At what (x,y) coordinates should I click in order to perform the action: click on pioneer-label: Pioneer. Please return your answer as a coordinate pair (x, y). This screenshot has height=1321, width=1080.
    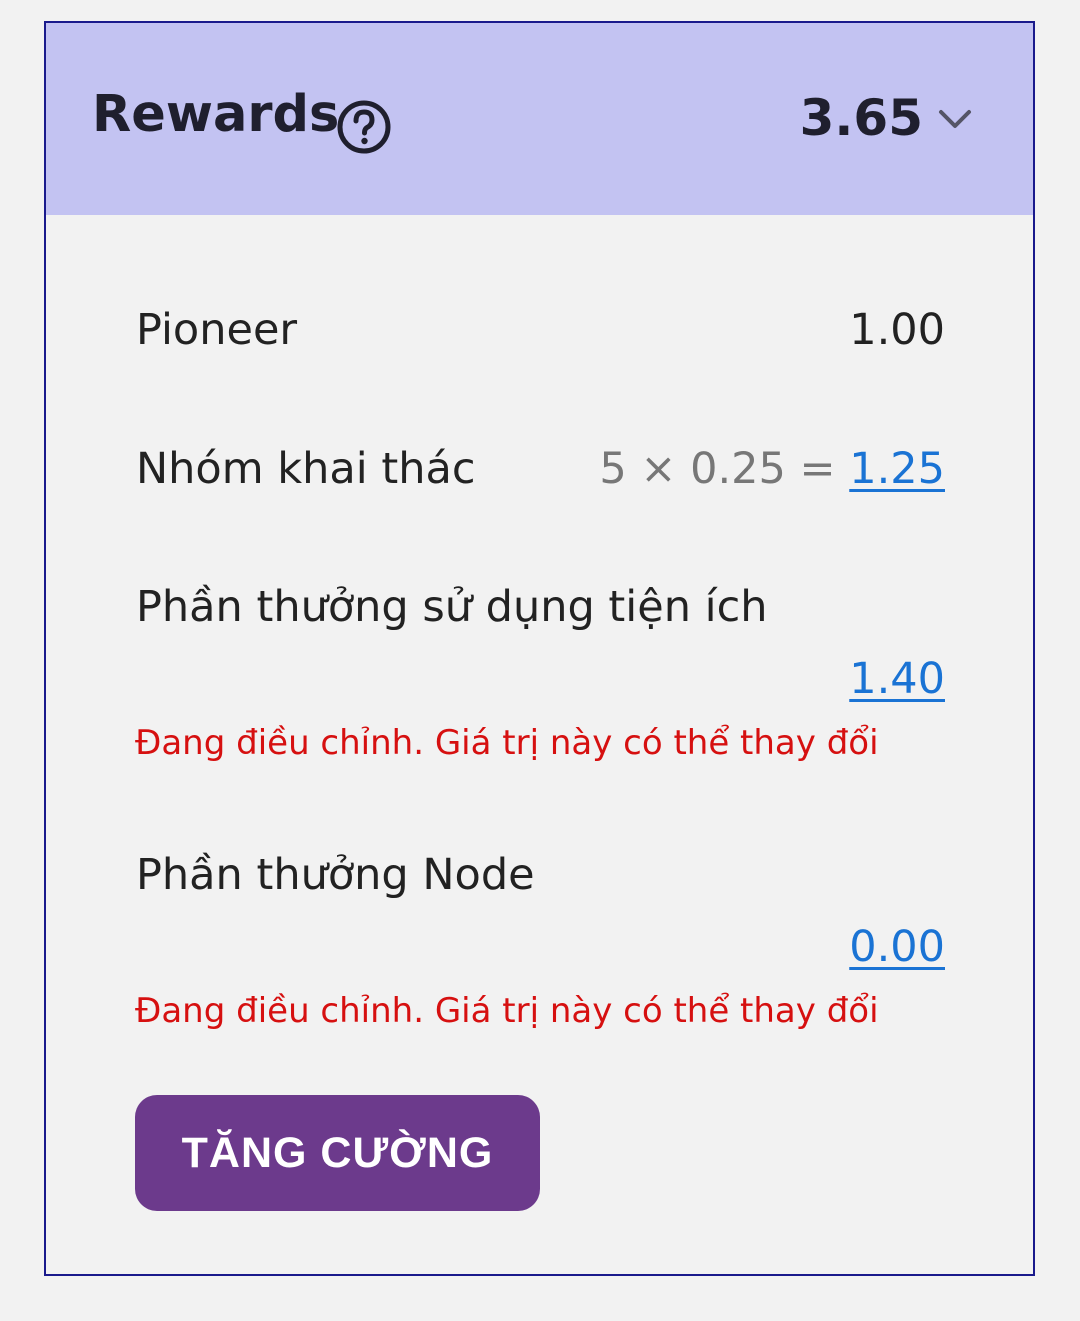
    Looking at the image, I should click on (217, 330).